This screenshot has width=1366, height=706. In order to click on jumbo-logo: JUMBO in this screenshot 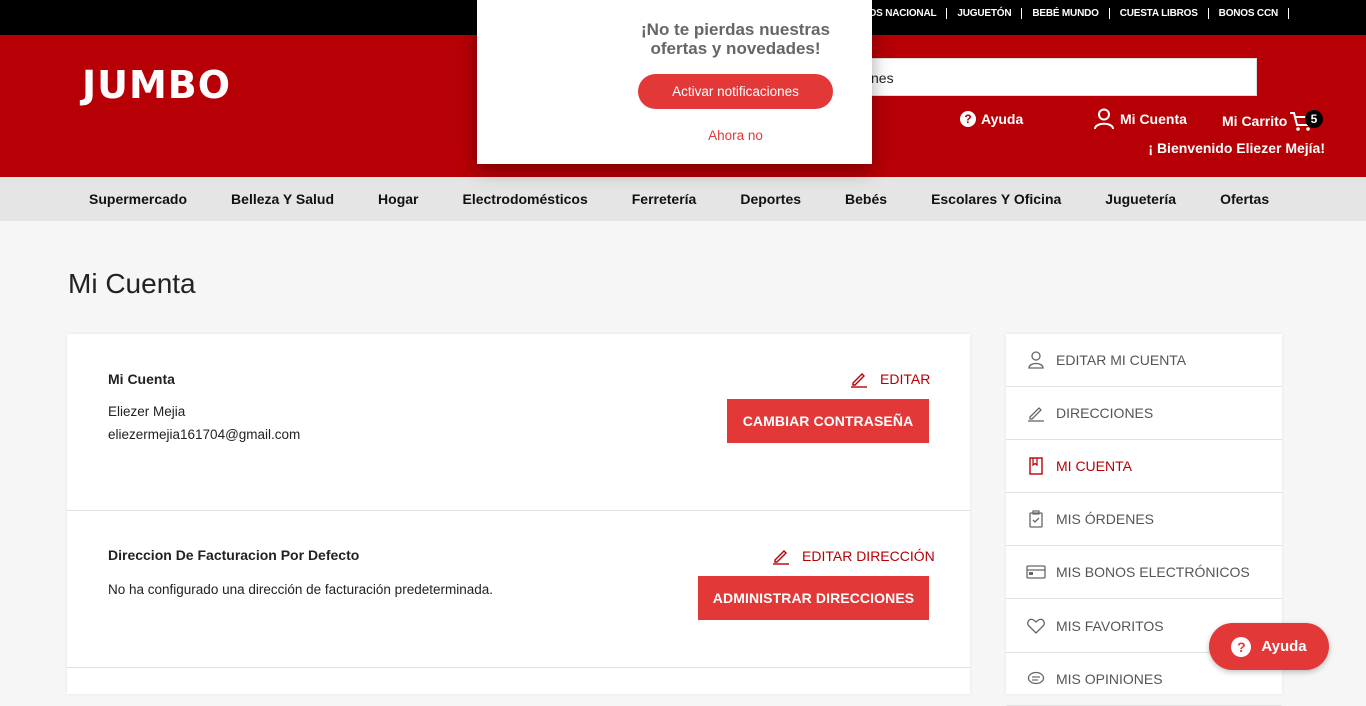, I will do `click(156, 85)`.